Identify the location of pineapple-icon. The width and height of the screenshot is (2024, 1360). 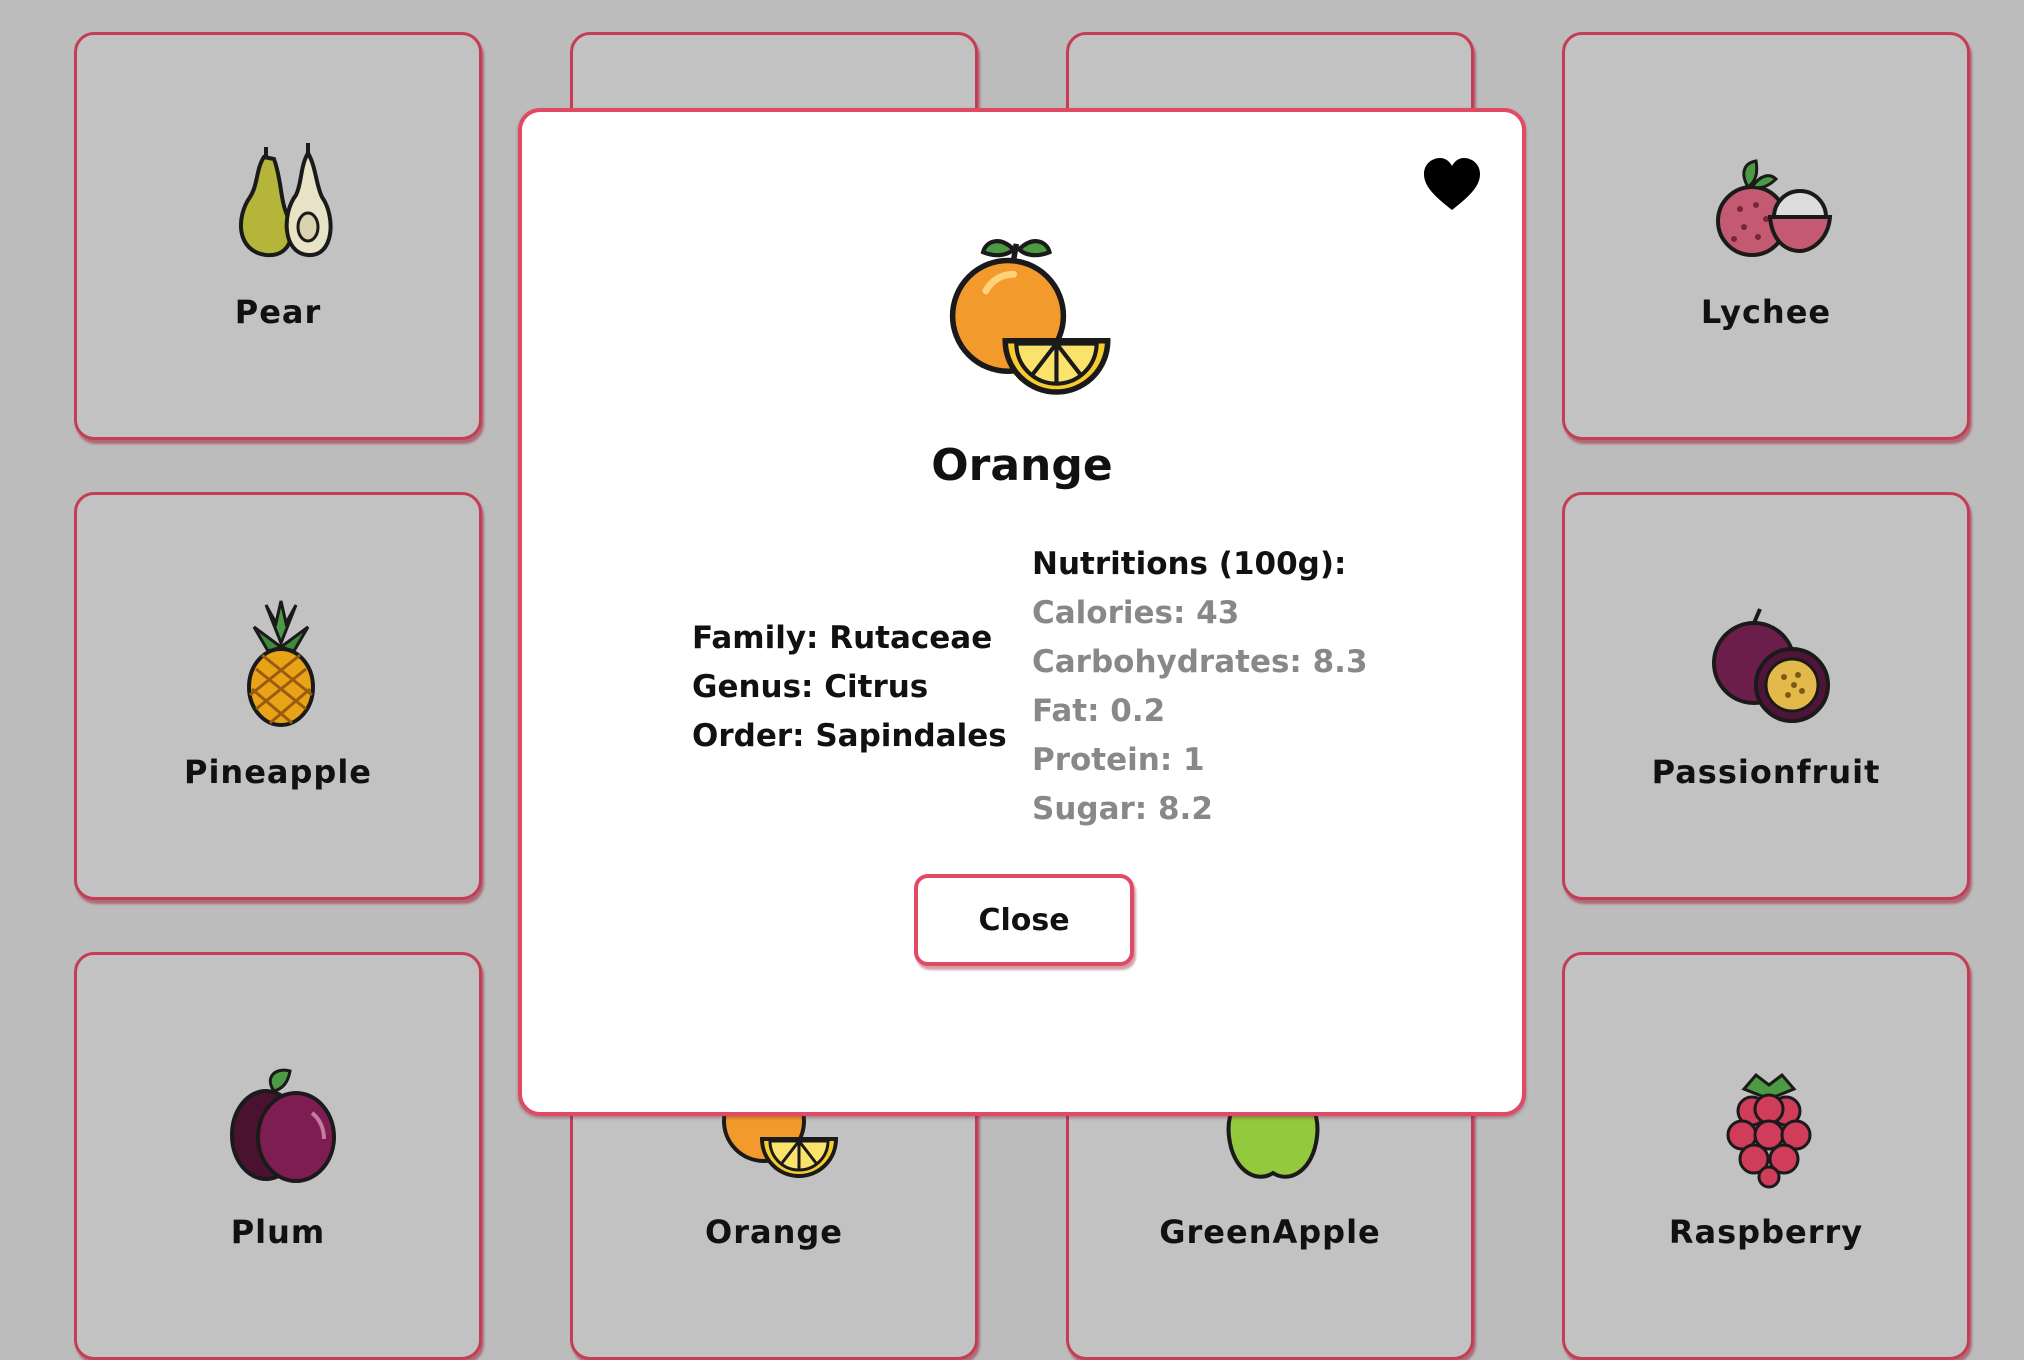
(281, 664).